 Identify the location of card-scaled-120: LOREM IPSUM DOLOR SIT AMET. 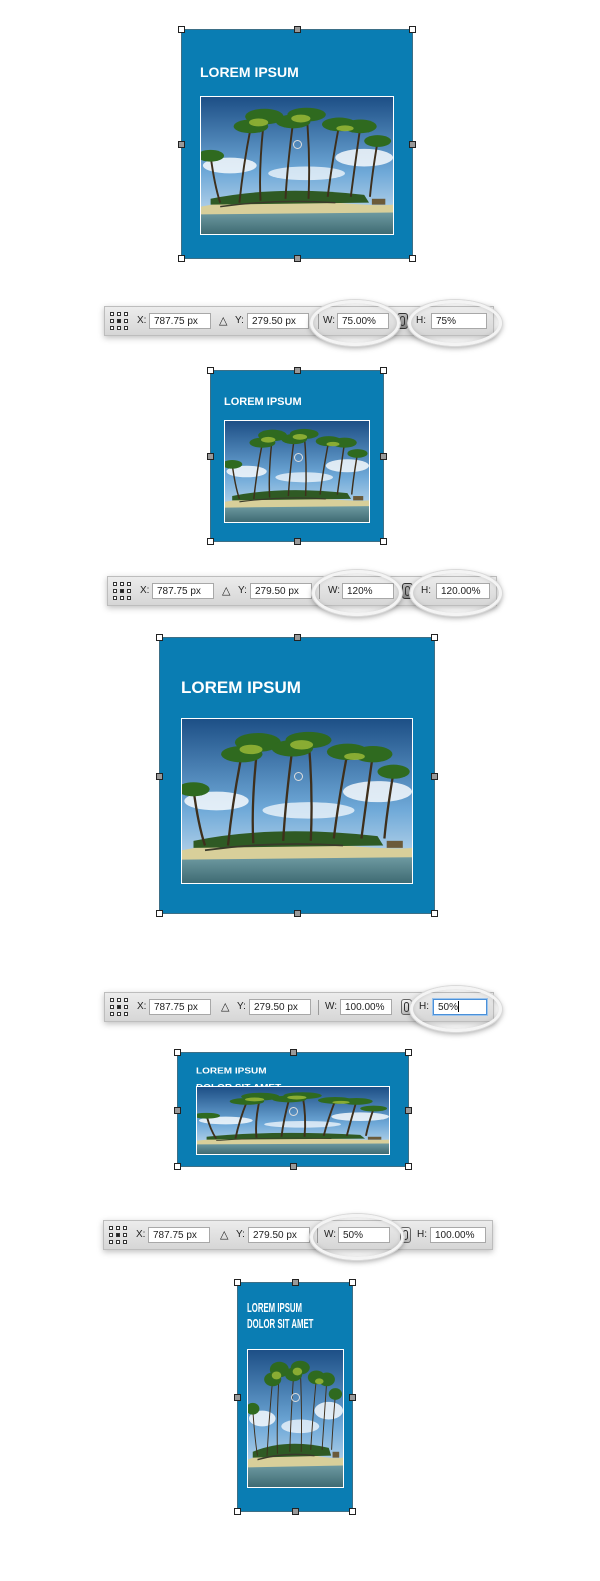
(297, 775).